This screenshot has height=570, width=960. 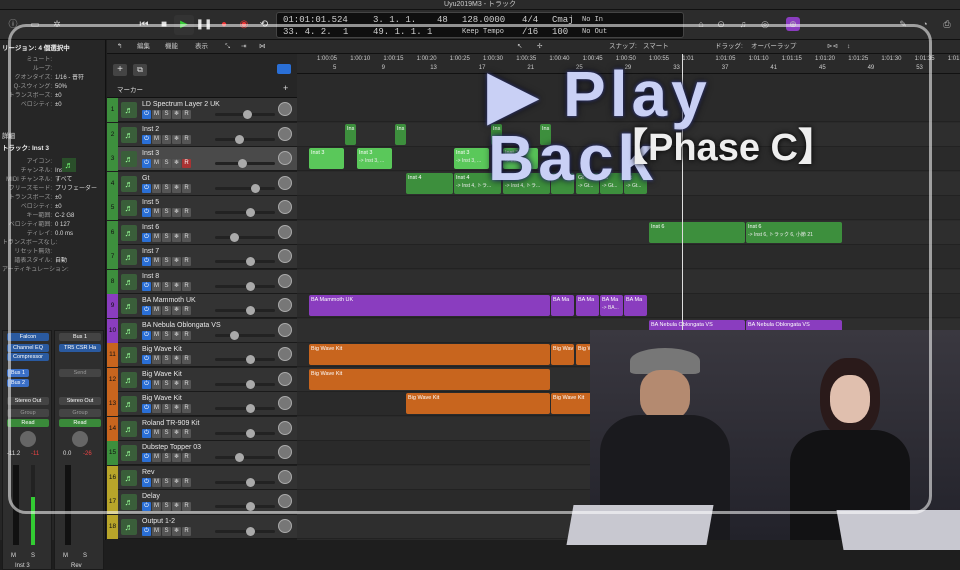 What do you see at coordinates (563, 20) in the screenshot?
I see `key-value: Cmaj` at bounding box center [563, 20].